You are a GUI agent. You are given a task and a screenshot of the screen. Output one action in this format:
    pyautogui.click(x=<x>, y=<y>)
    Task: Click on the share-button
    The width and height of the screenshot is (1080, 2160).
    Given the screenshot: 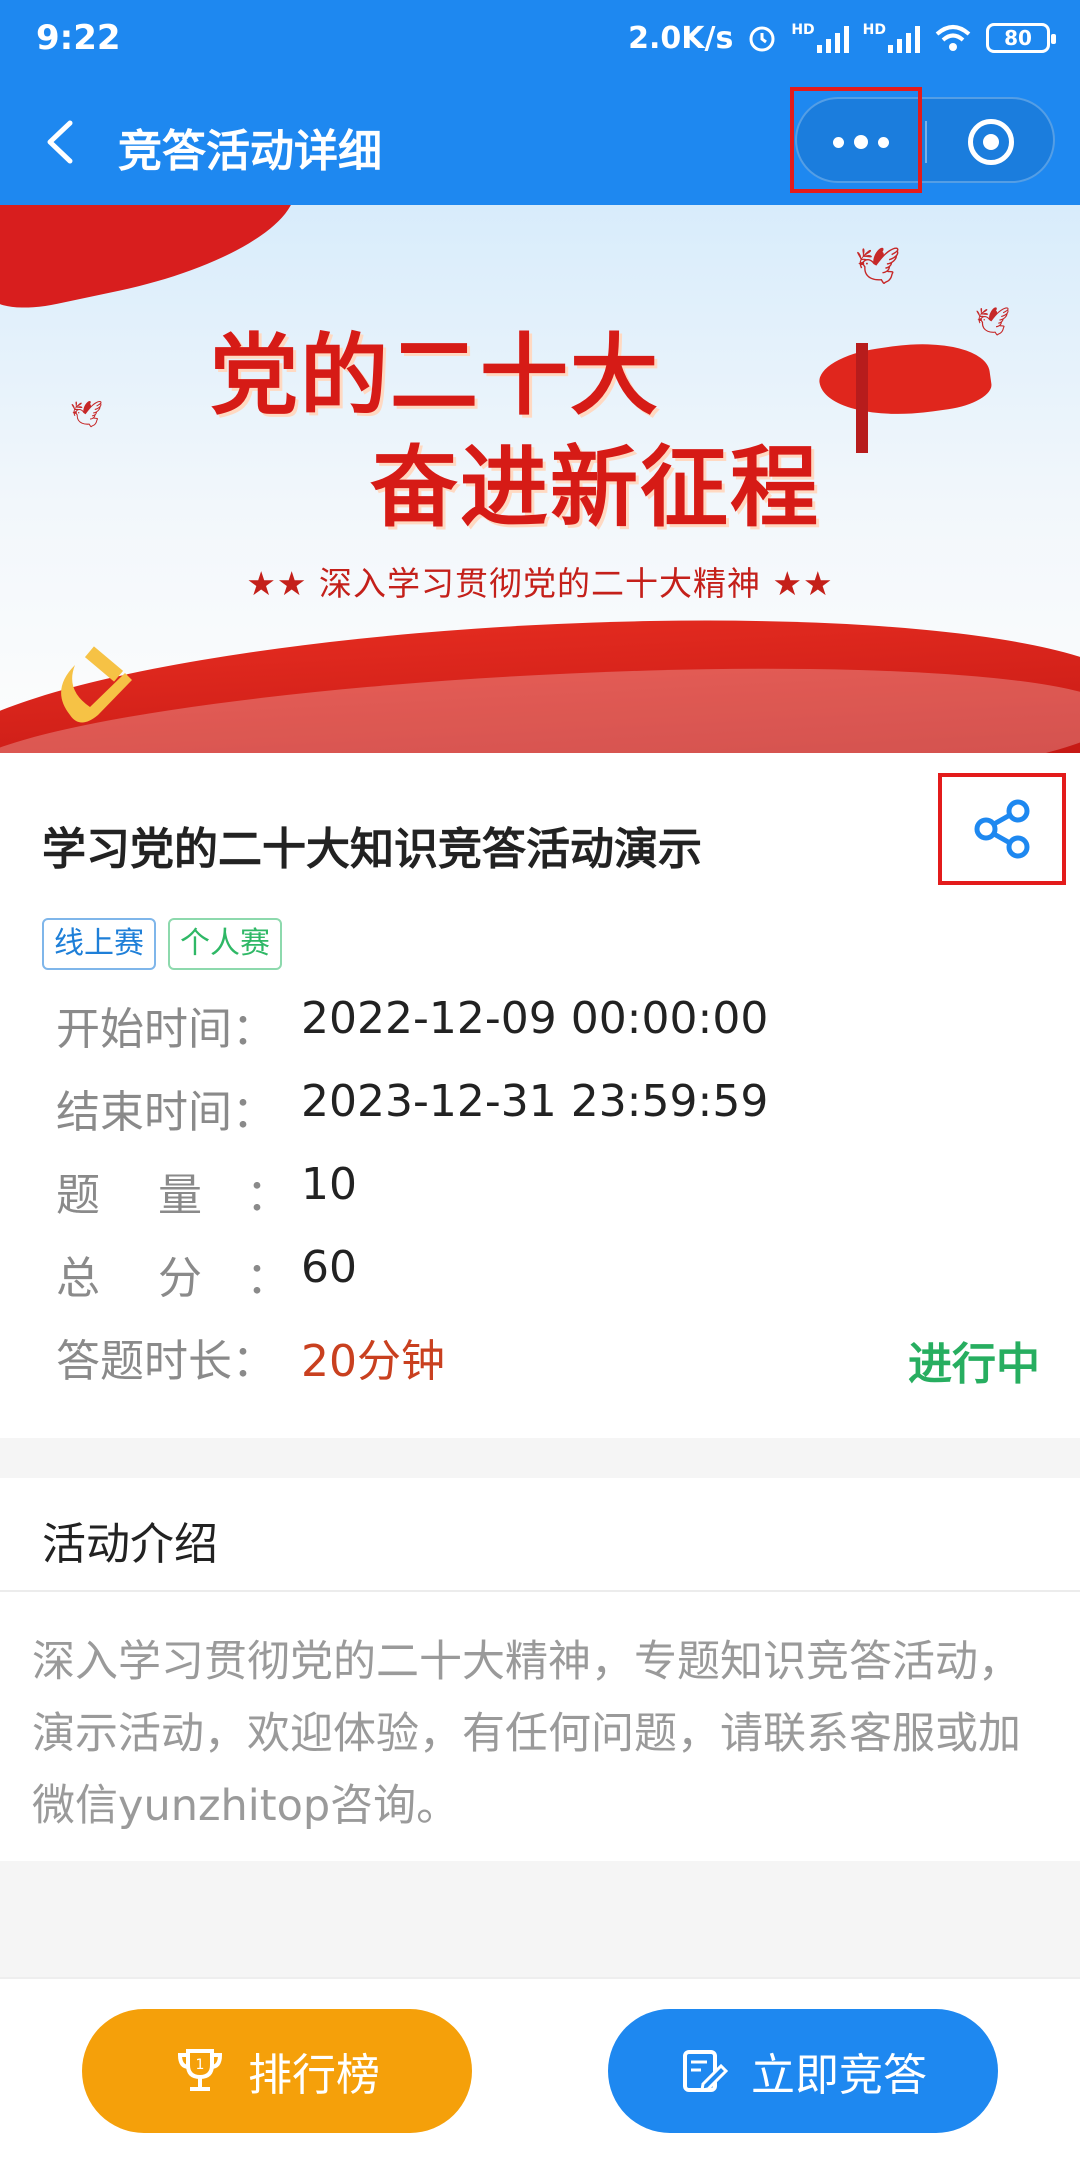 What is the action you would take?
    pyautogui.click(x=1002, y=829)
    